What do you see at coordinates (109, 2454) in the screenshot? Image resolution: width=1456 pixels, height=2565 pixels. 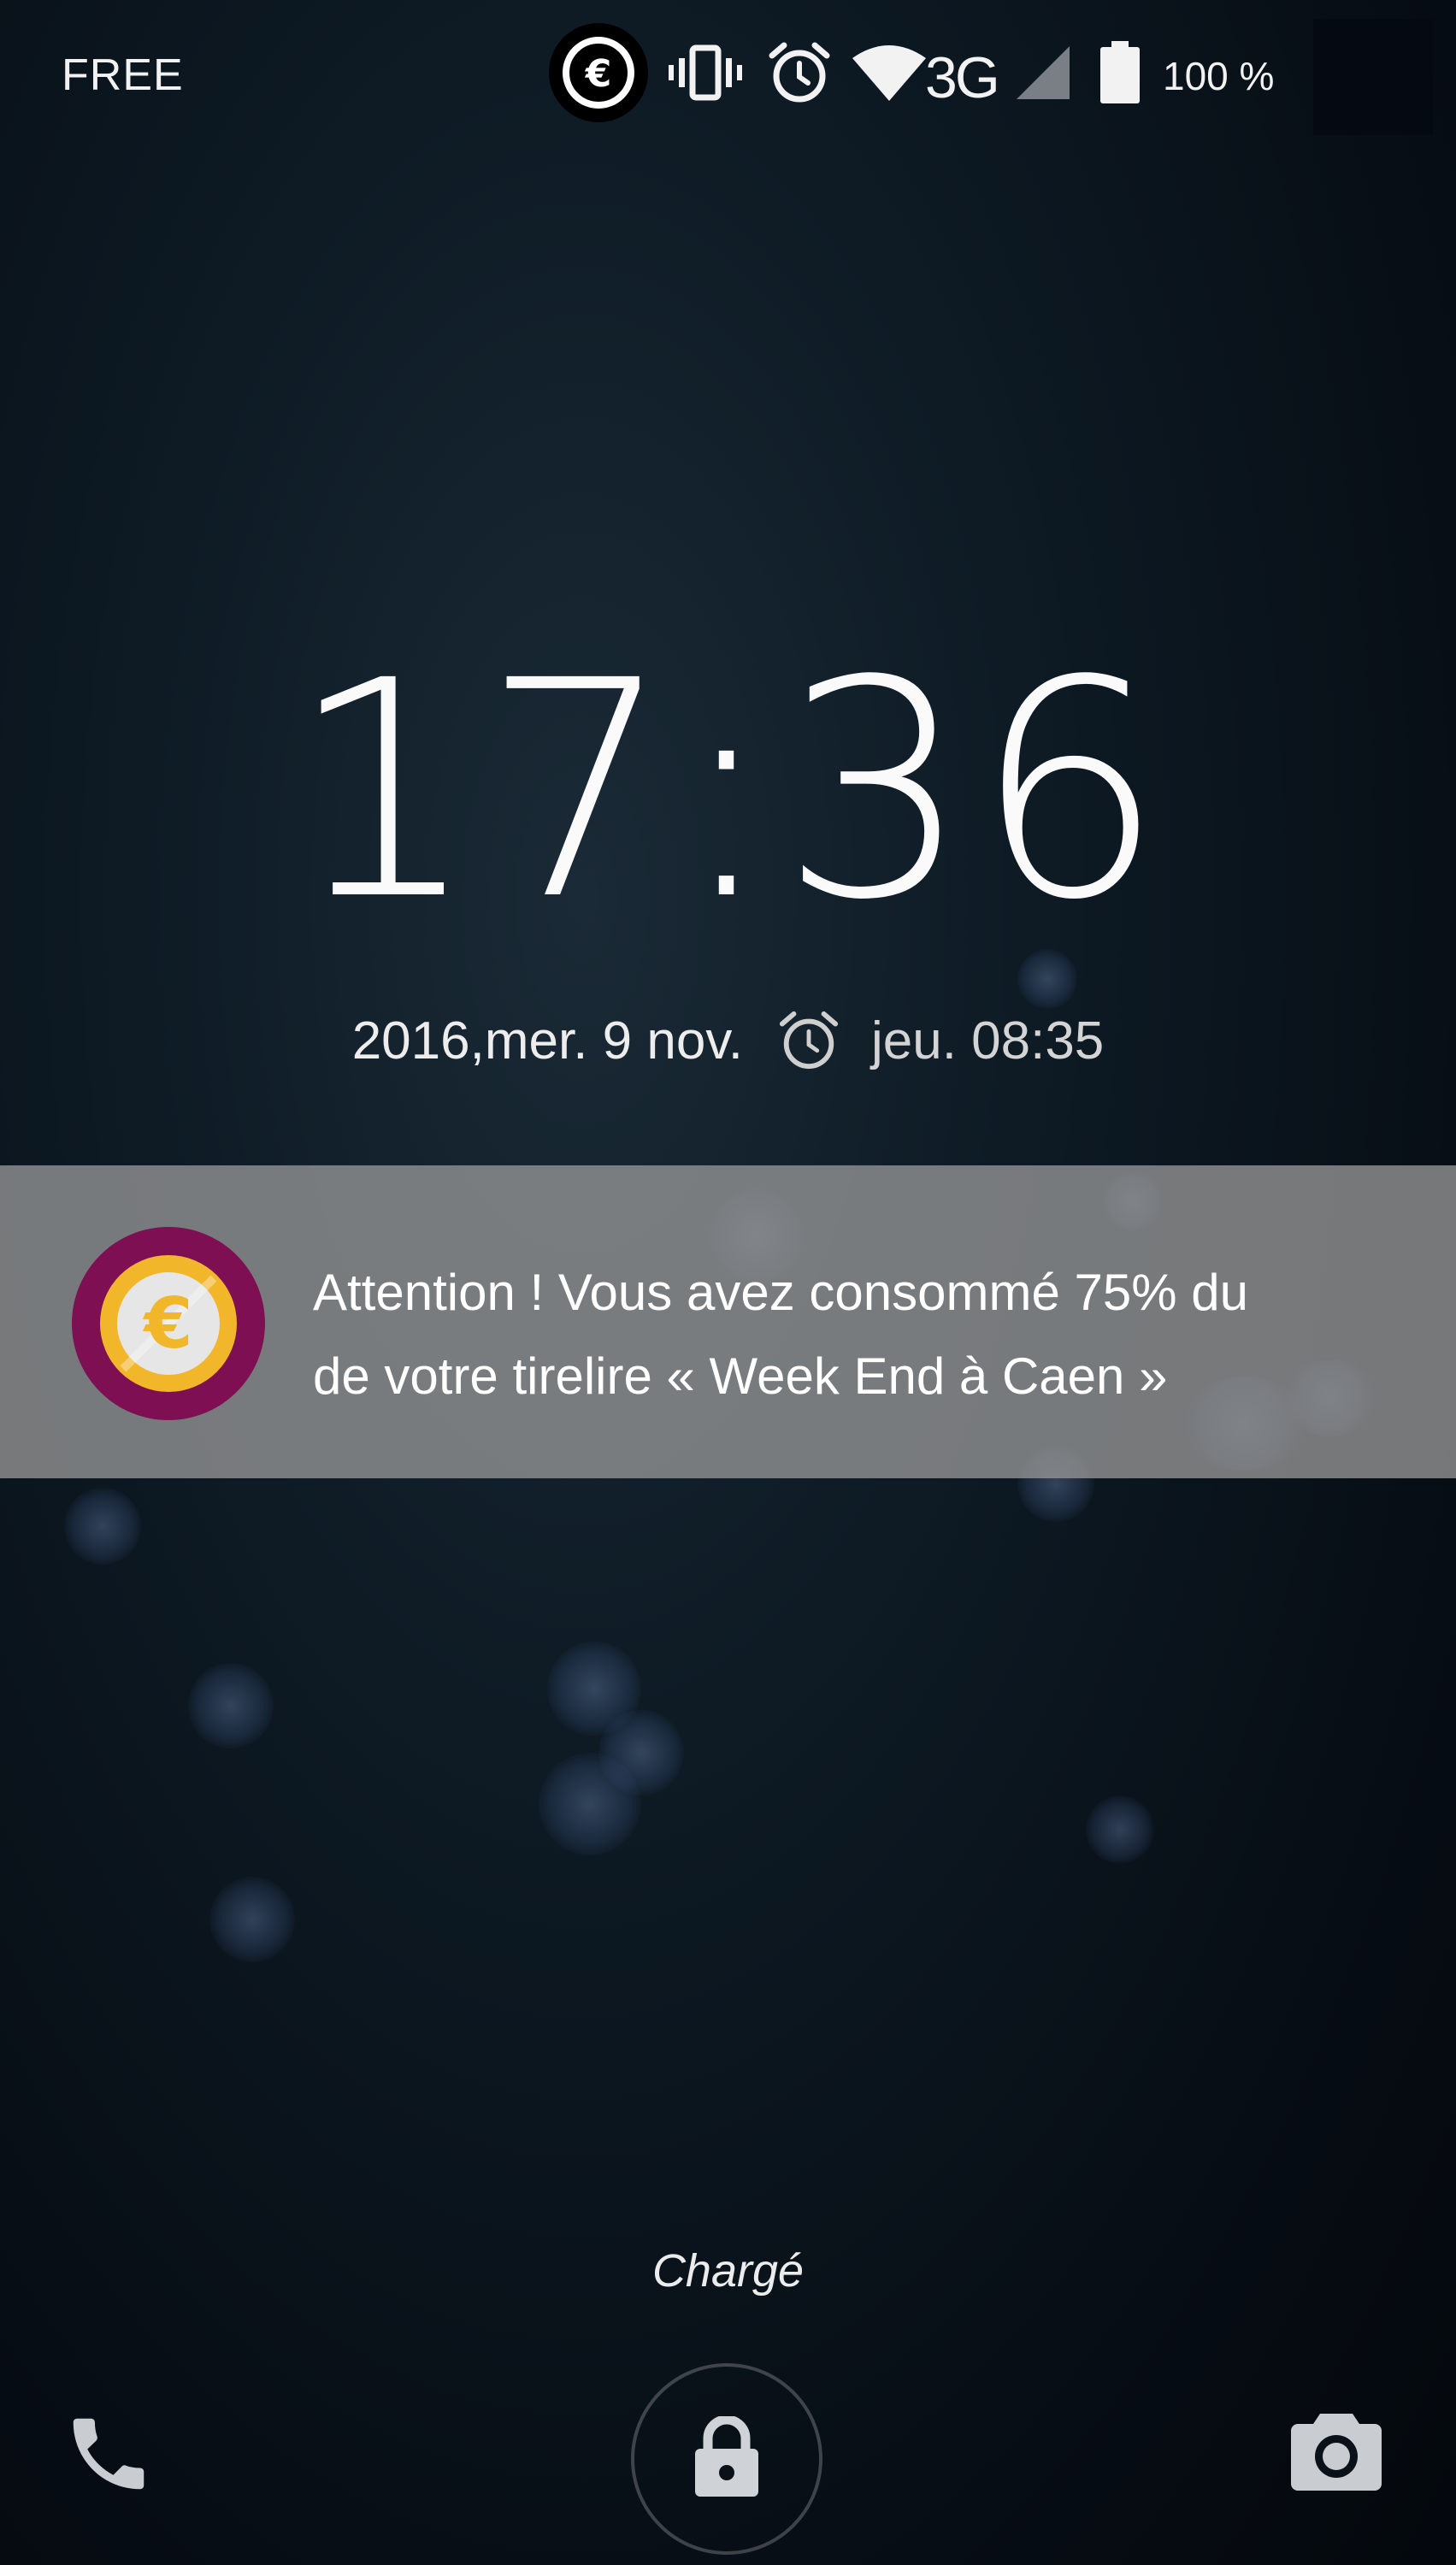 I see `phone-icon` at bounding box center [109, 2454].